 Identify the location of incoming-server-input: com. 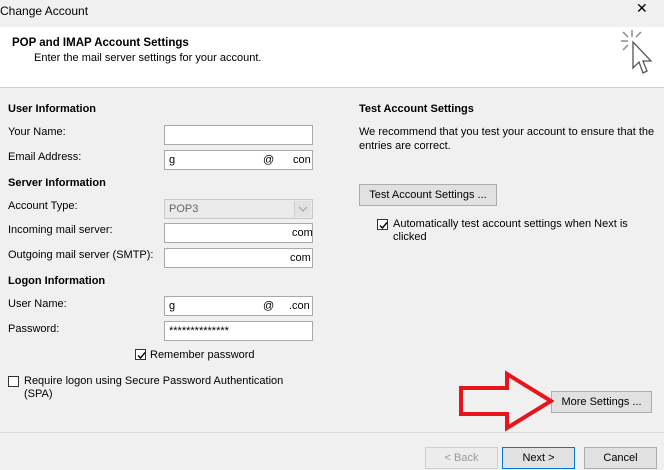
(238, 233).